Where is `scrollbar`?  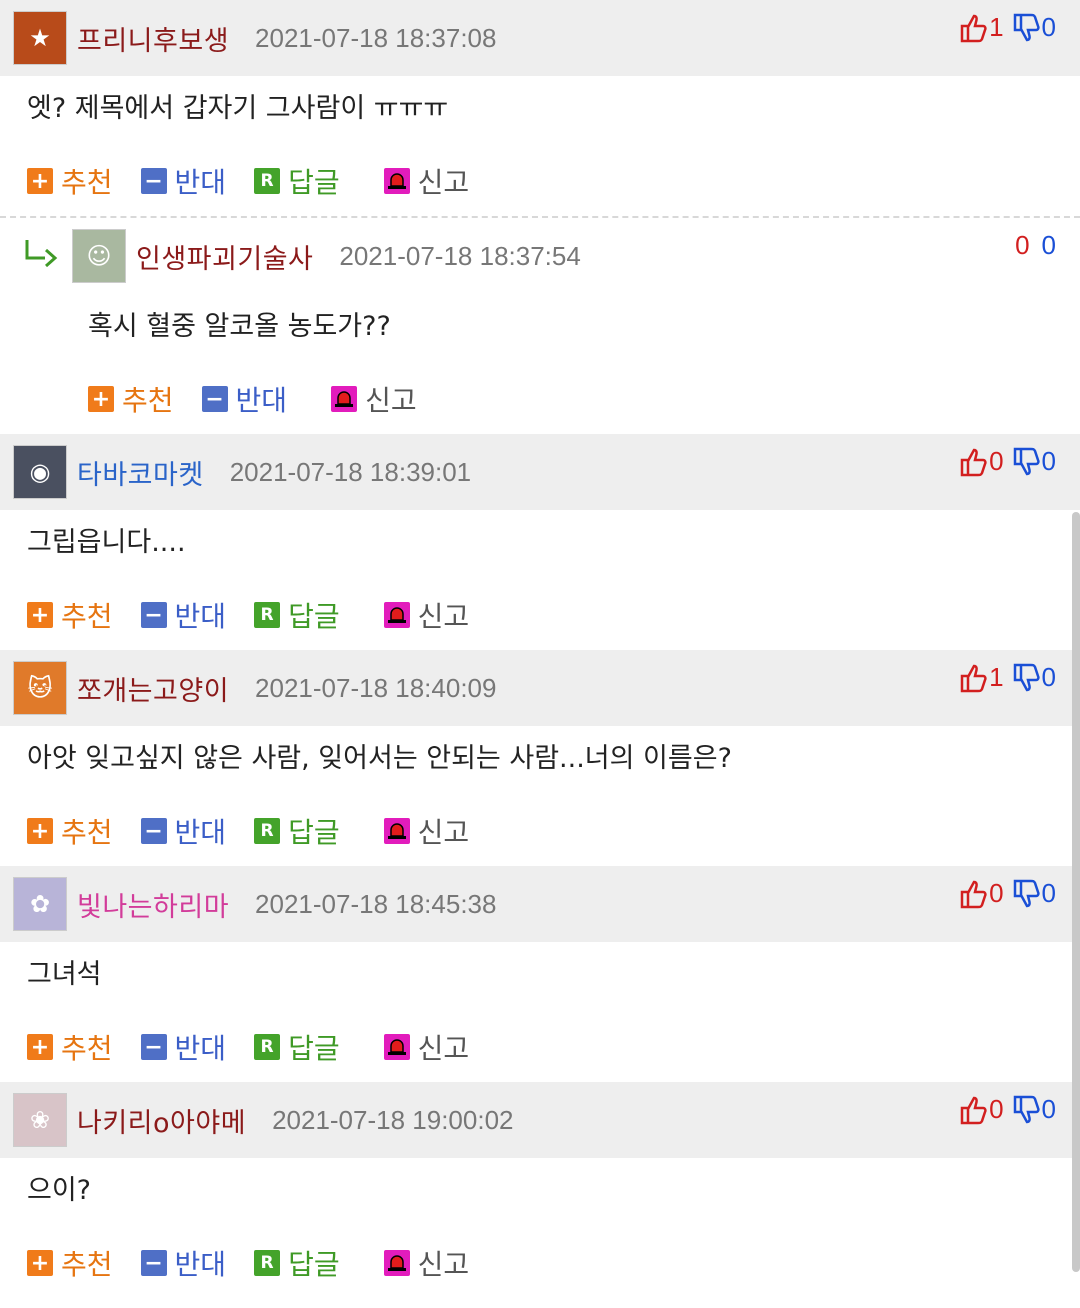 scrollbar is located at coordinates (1076, 892).